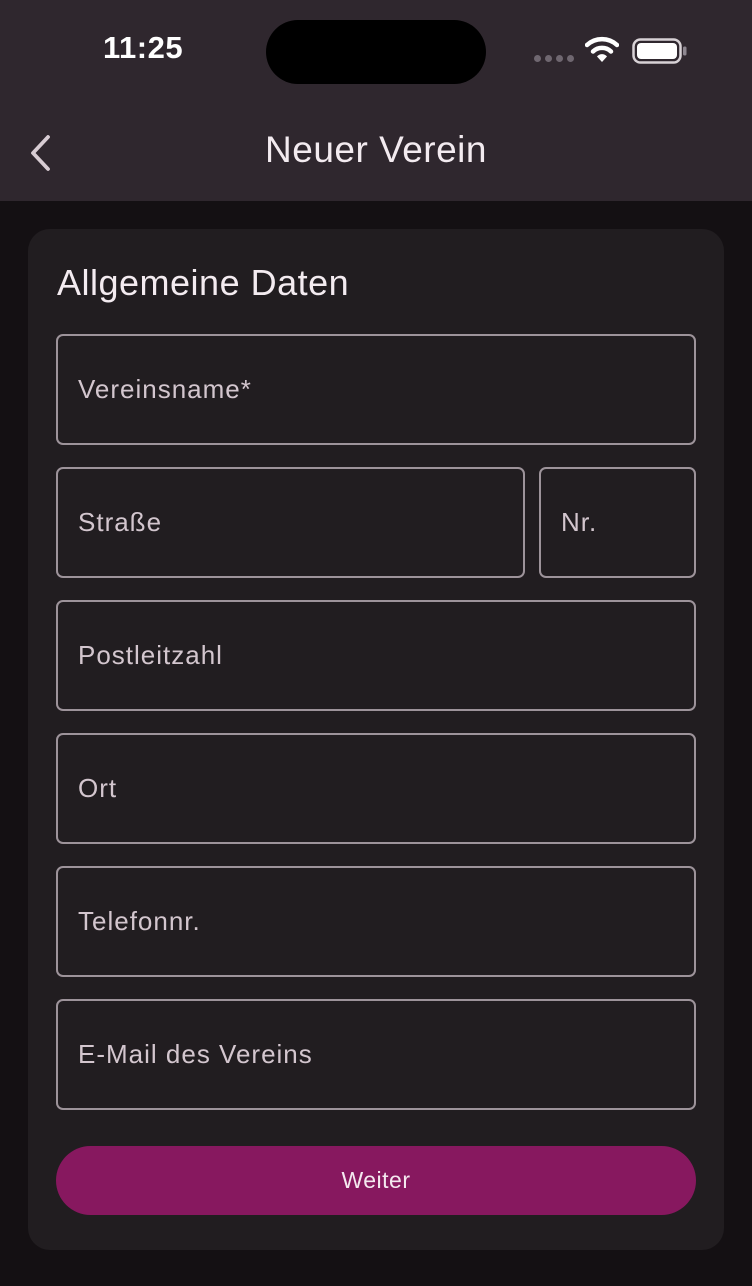 The height and width of the screenshot is (1286, 752). I want to click on battery-icon, so click(659, 51).